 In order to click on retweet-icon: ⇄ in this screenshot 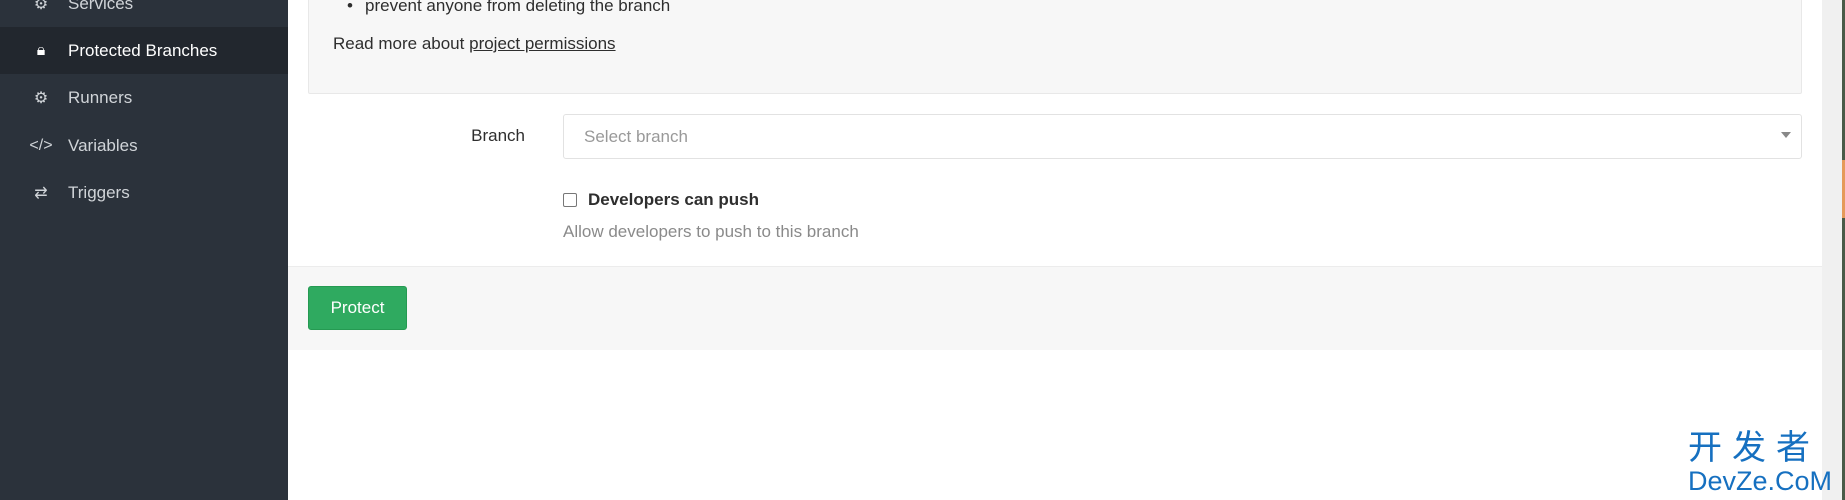, I will do `click(41, 193)`.